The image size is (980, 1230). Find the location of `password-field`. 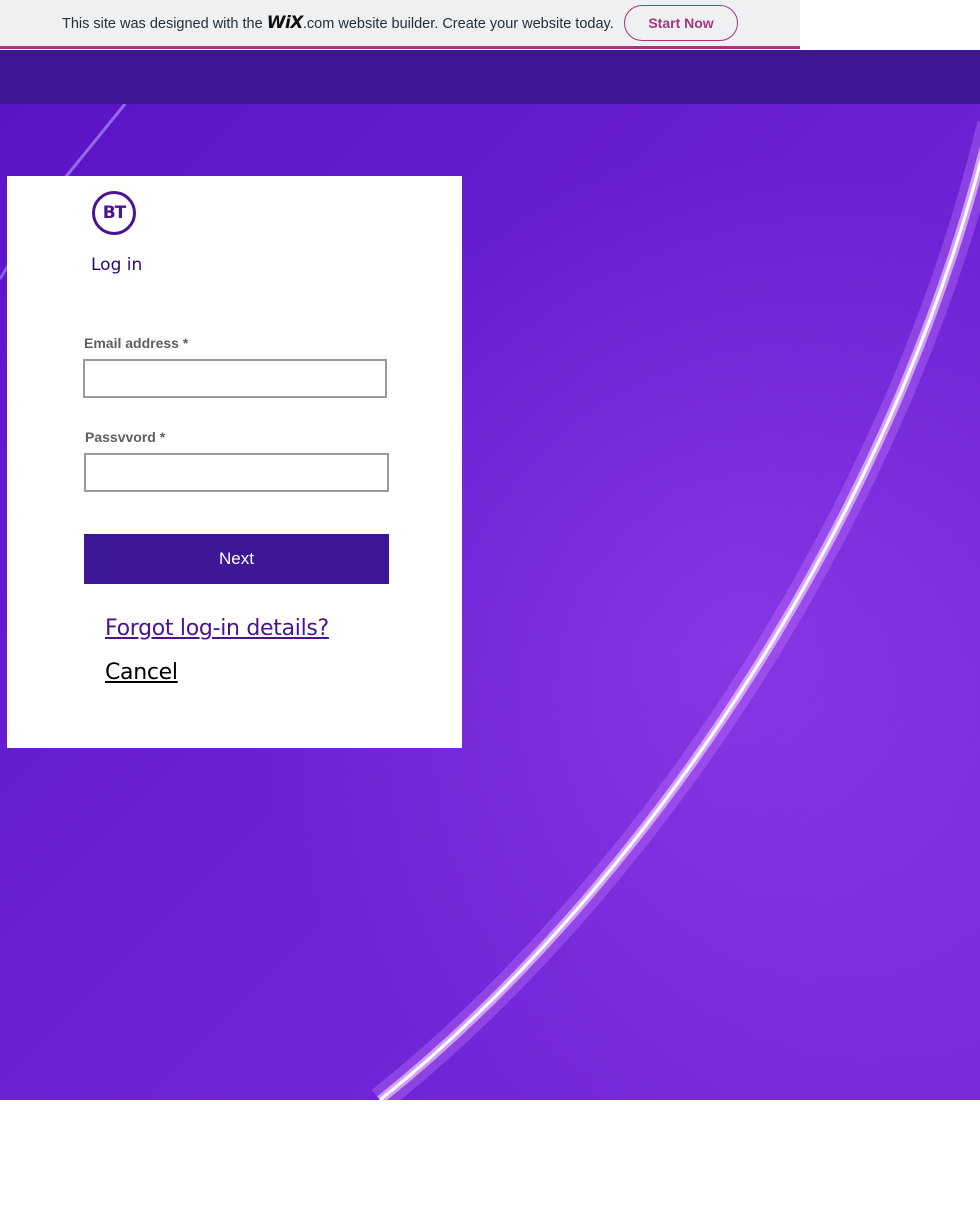

password-field is located at coordinates (236, 472).